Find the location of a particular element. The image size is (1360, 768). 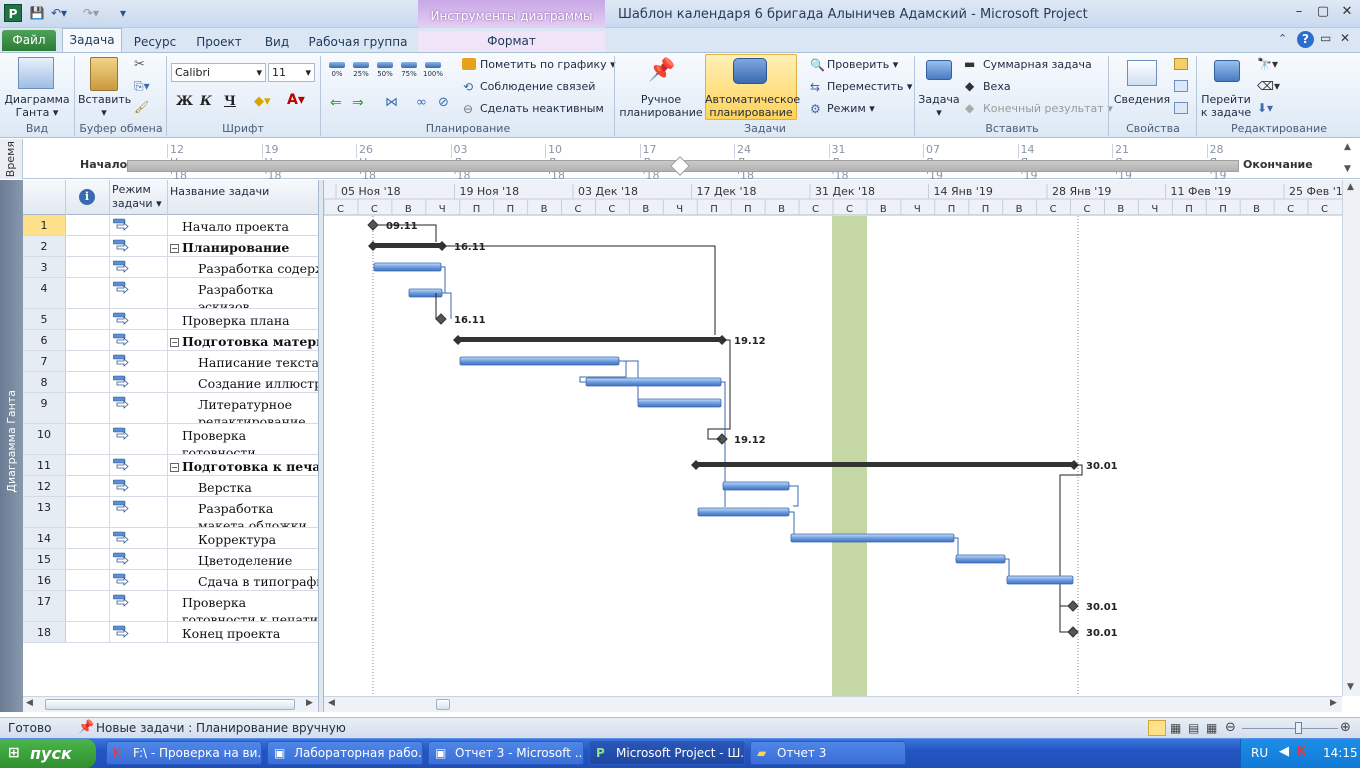

tab-project: Проект is located at coordinates (219, 42).